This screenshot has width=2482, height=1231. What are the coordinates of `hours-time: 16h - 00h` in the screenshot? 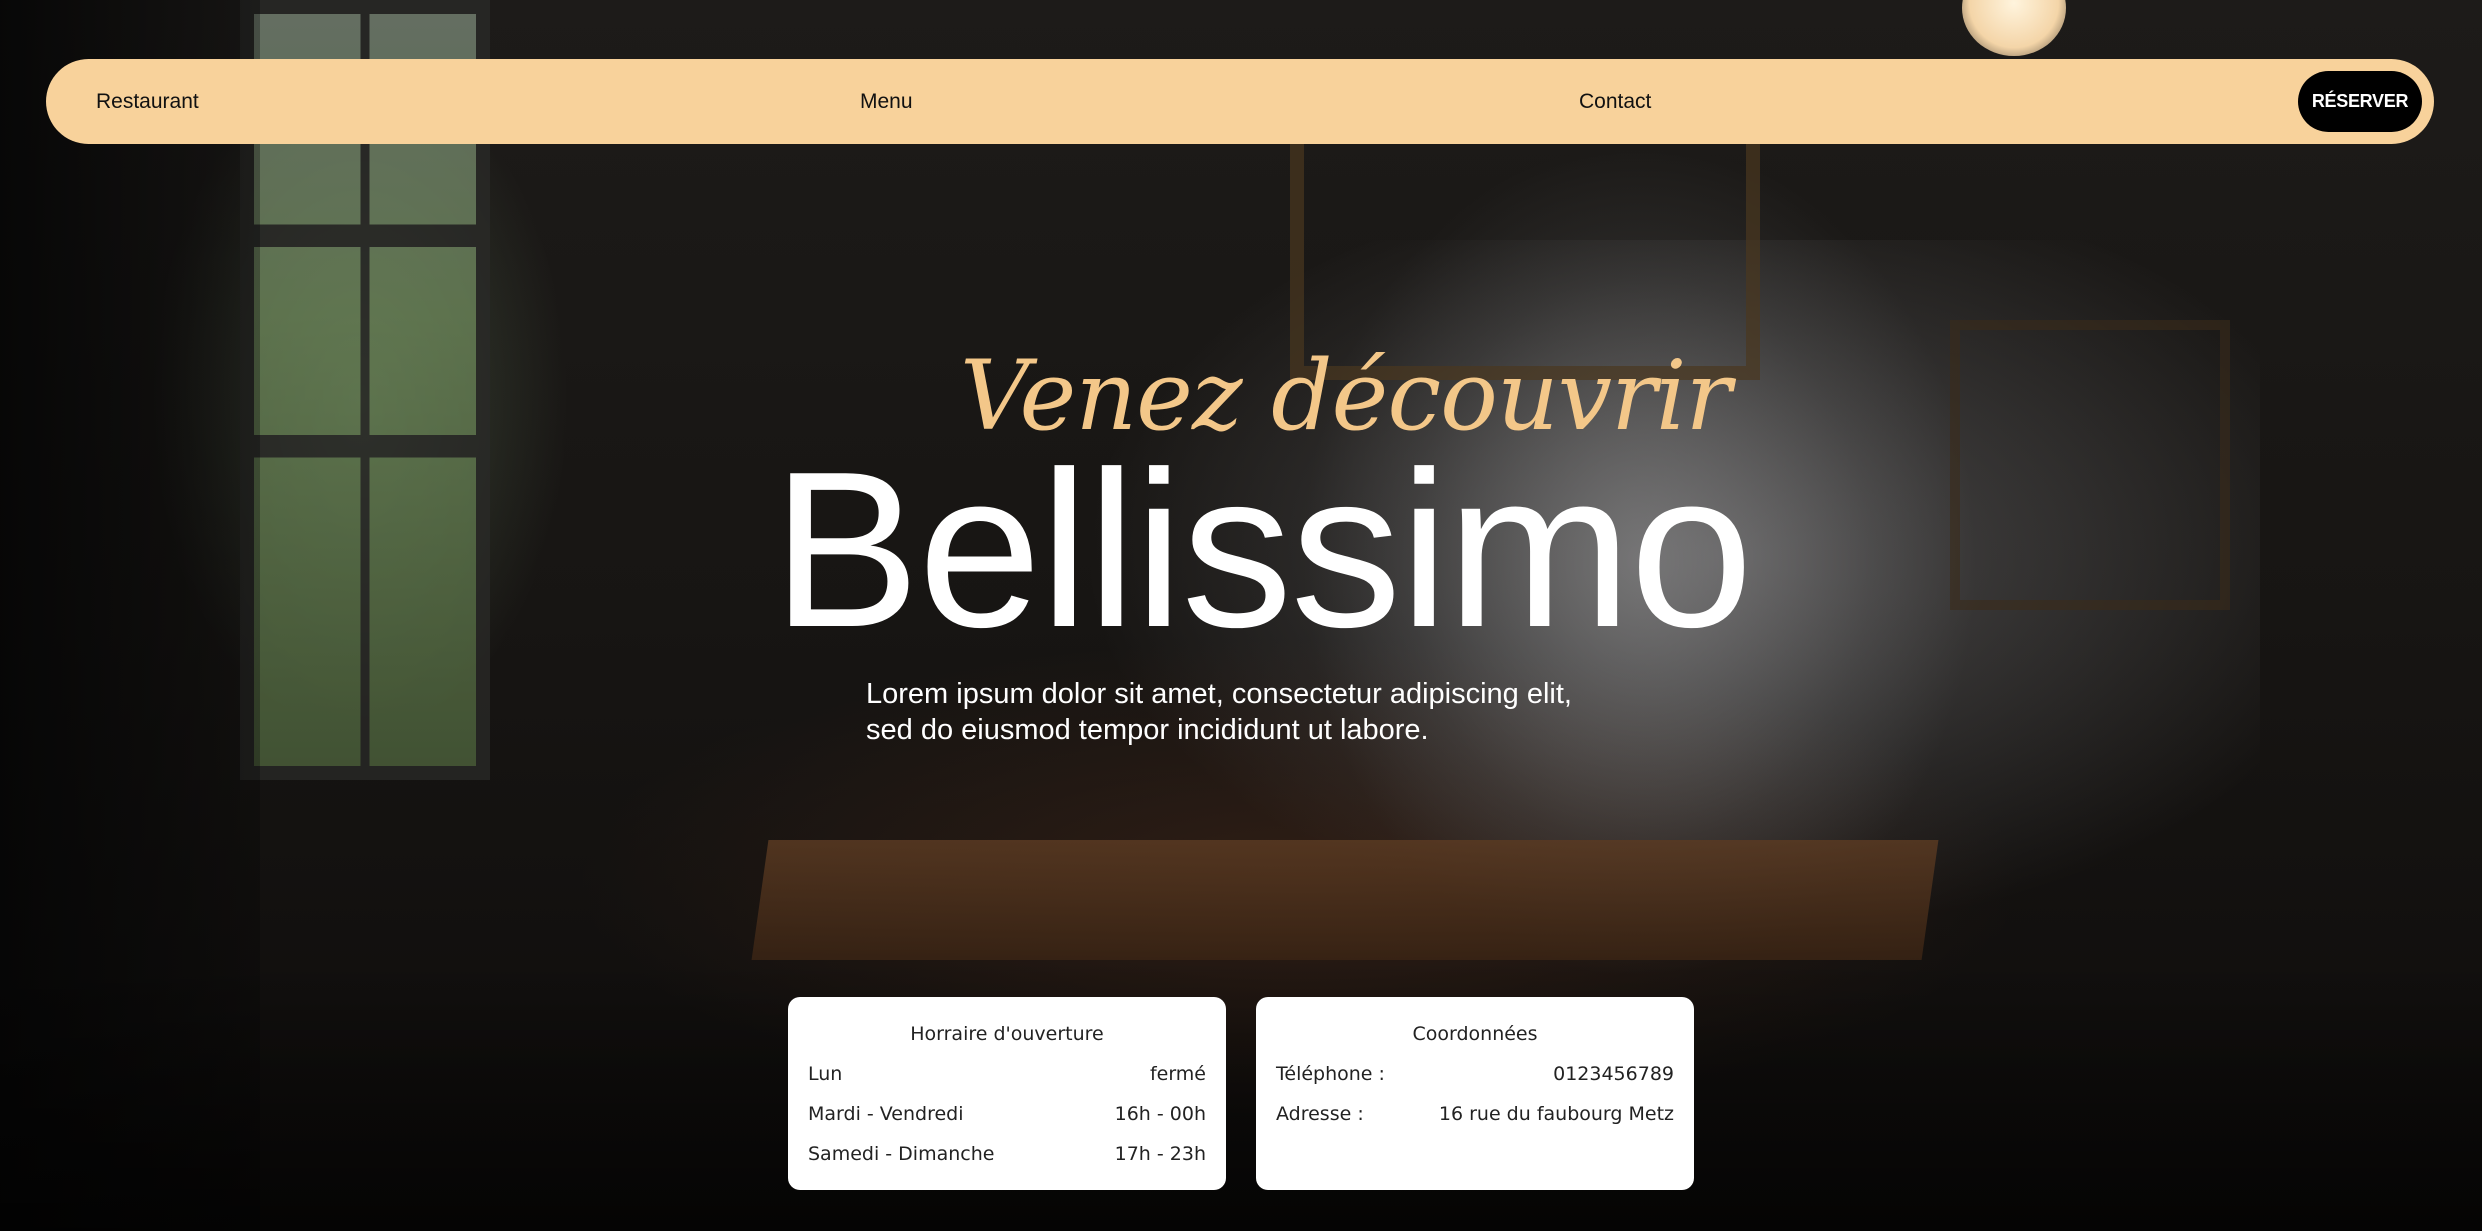 It's located at (1160, 1114).